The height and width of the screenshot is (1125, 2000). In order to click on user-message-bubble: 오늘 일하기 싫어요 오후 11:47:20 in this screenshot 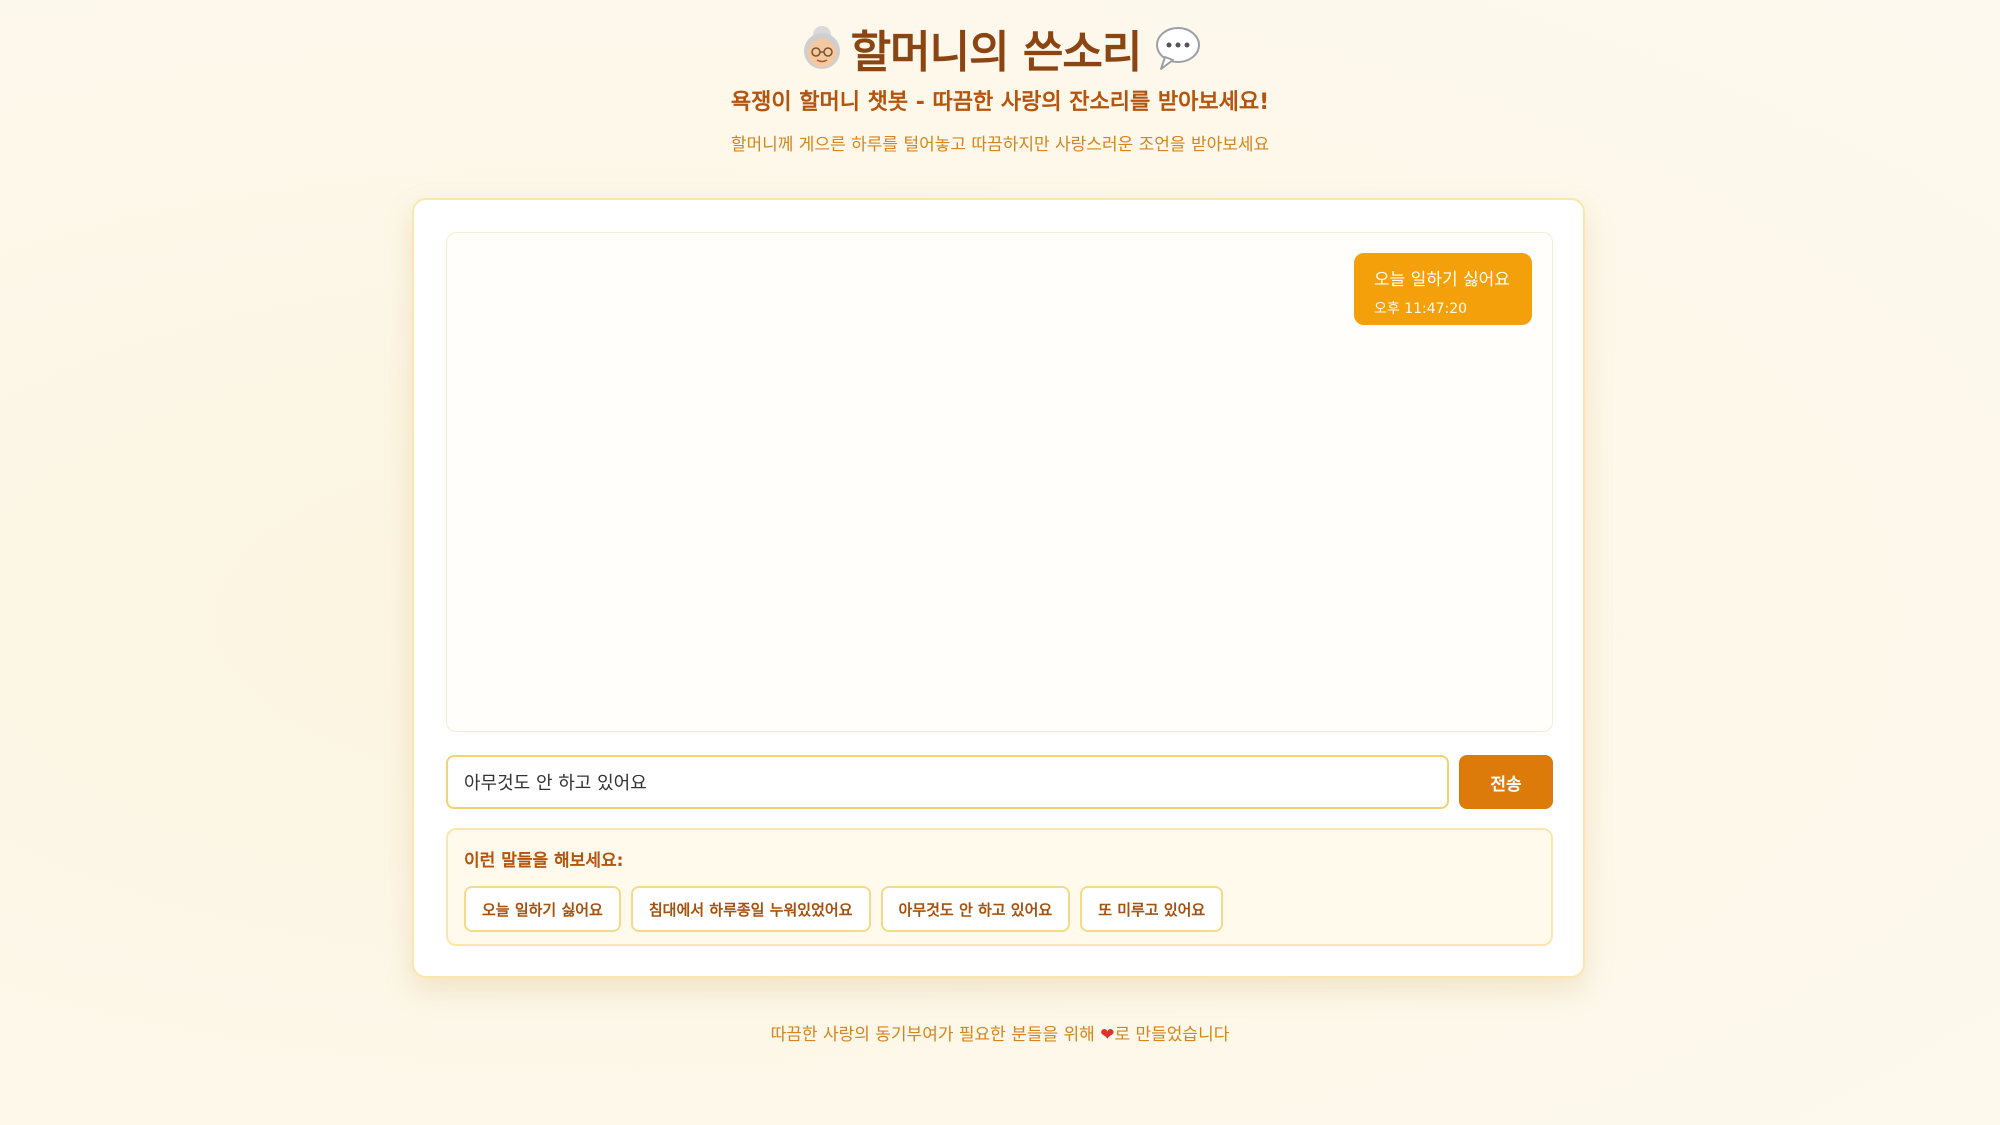, I will do `click(1443, 289)`.